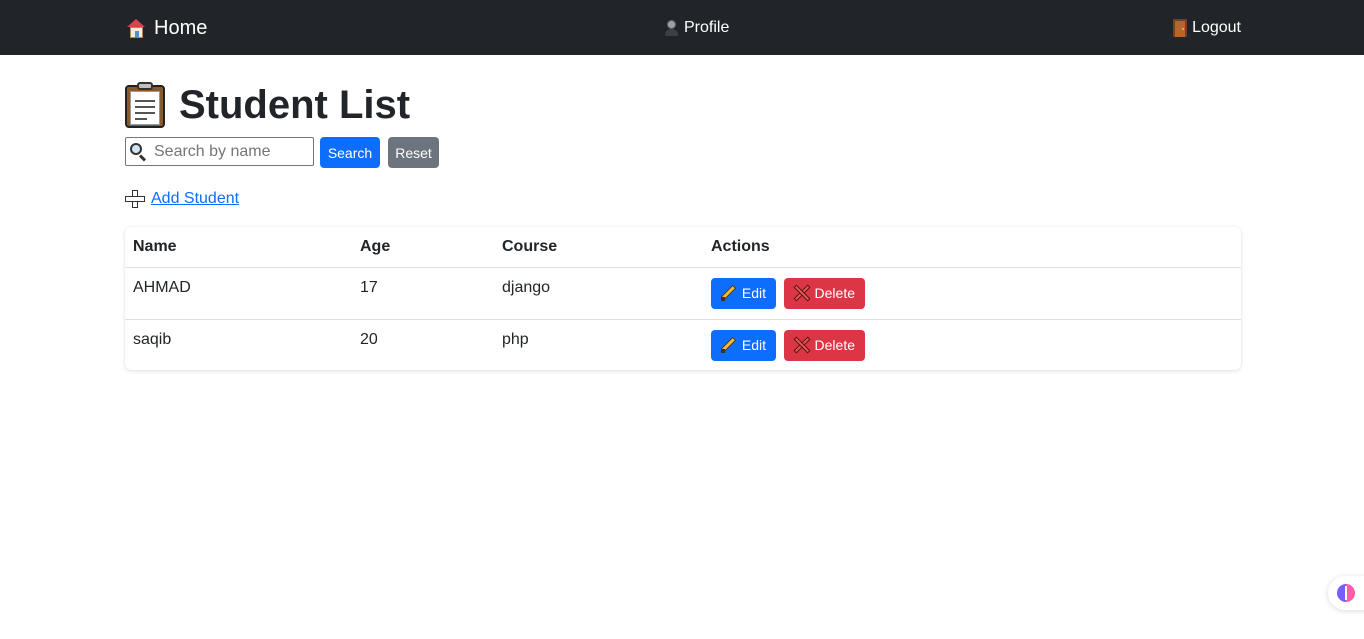 The height and width of the screenshot is (639, 1364). I want to click on navbar-container: Home Profile Logout, so click(683, 27).